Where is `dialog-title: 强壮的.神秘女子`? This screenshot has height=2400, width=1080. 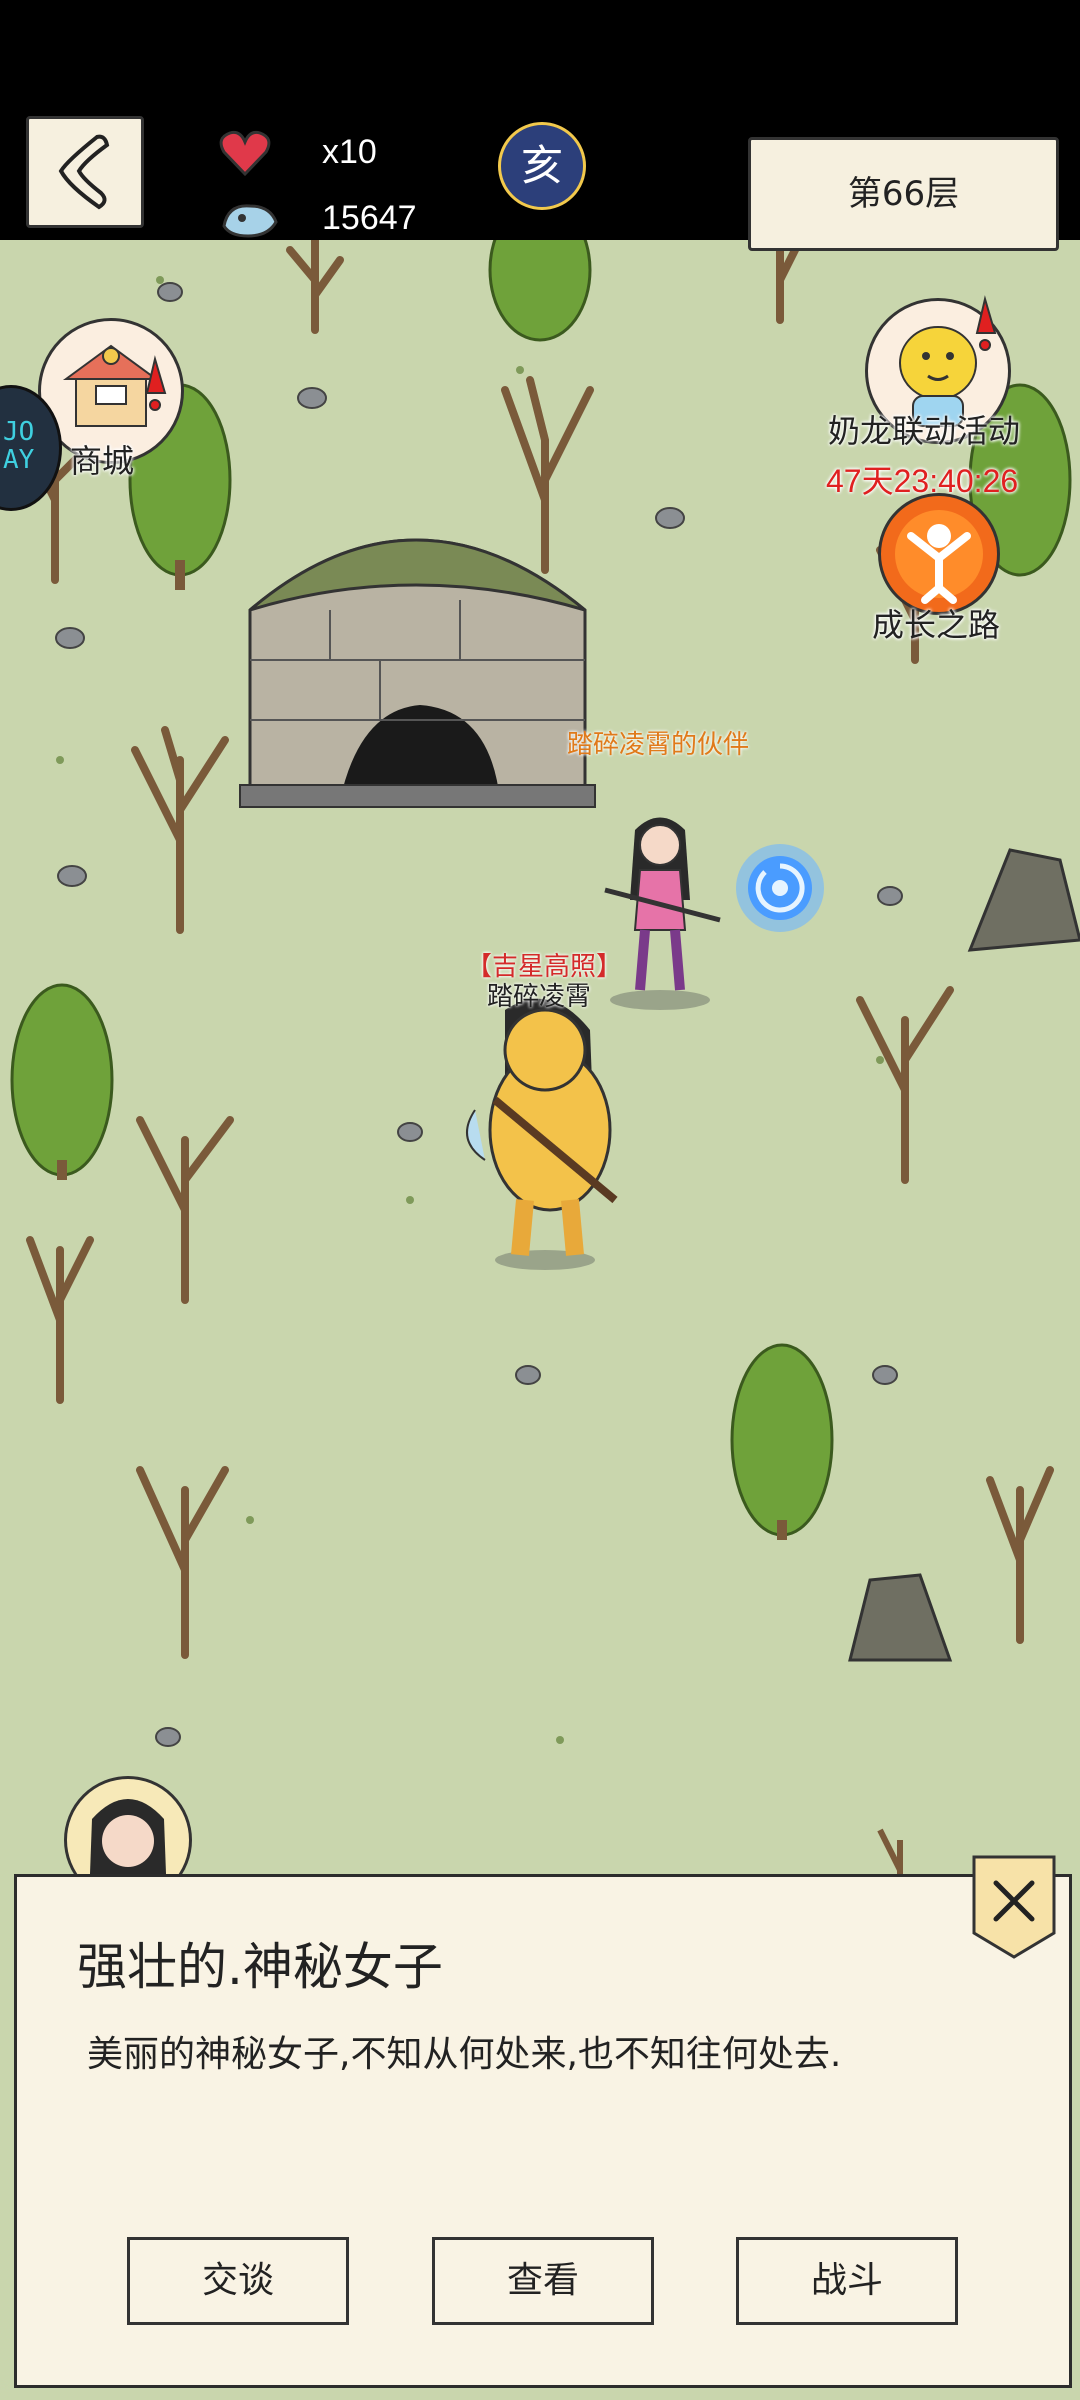
dialog-title: 强壮的.神秘女子 is located at coordinates (260, 1967).